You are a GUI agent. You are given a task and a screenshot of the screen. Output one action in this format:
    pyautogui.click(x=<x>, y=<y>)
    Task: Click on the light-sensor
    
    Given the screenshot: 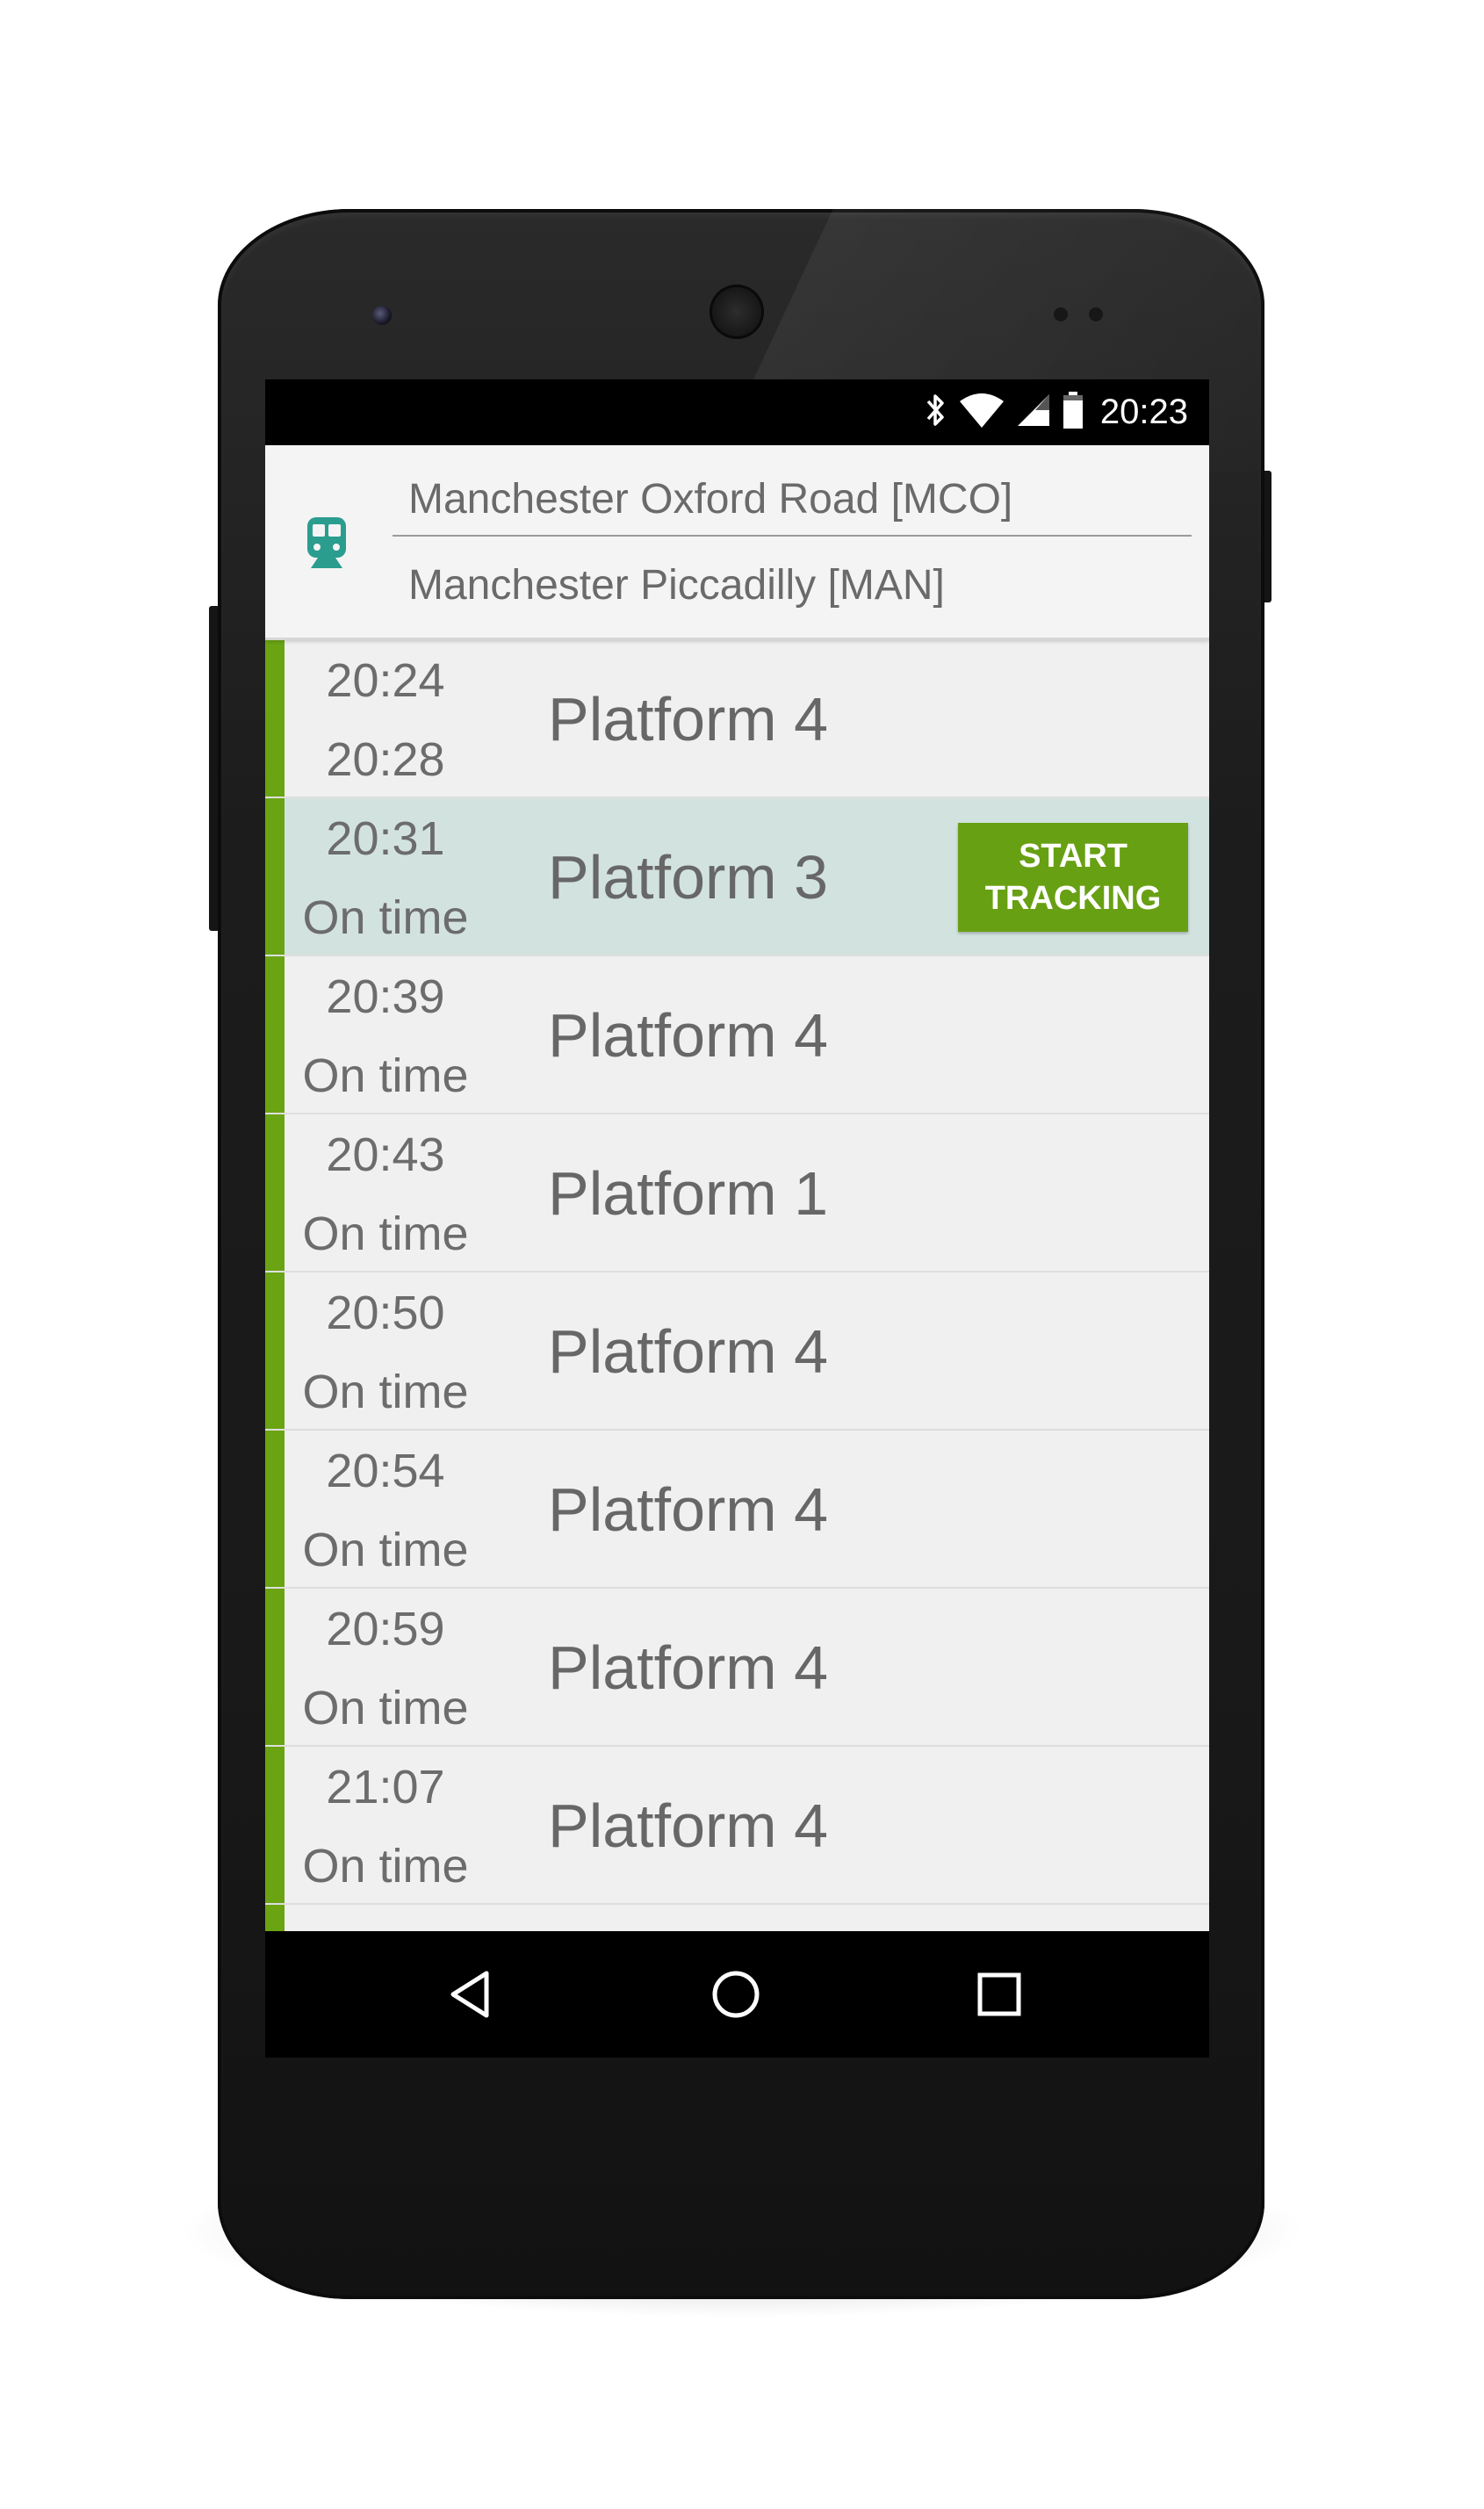 What is the action you would take?
    pyautogui.click(x=1096, y=314)
    